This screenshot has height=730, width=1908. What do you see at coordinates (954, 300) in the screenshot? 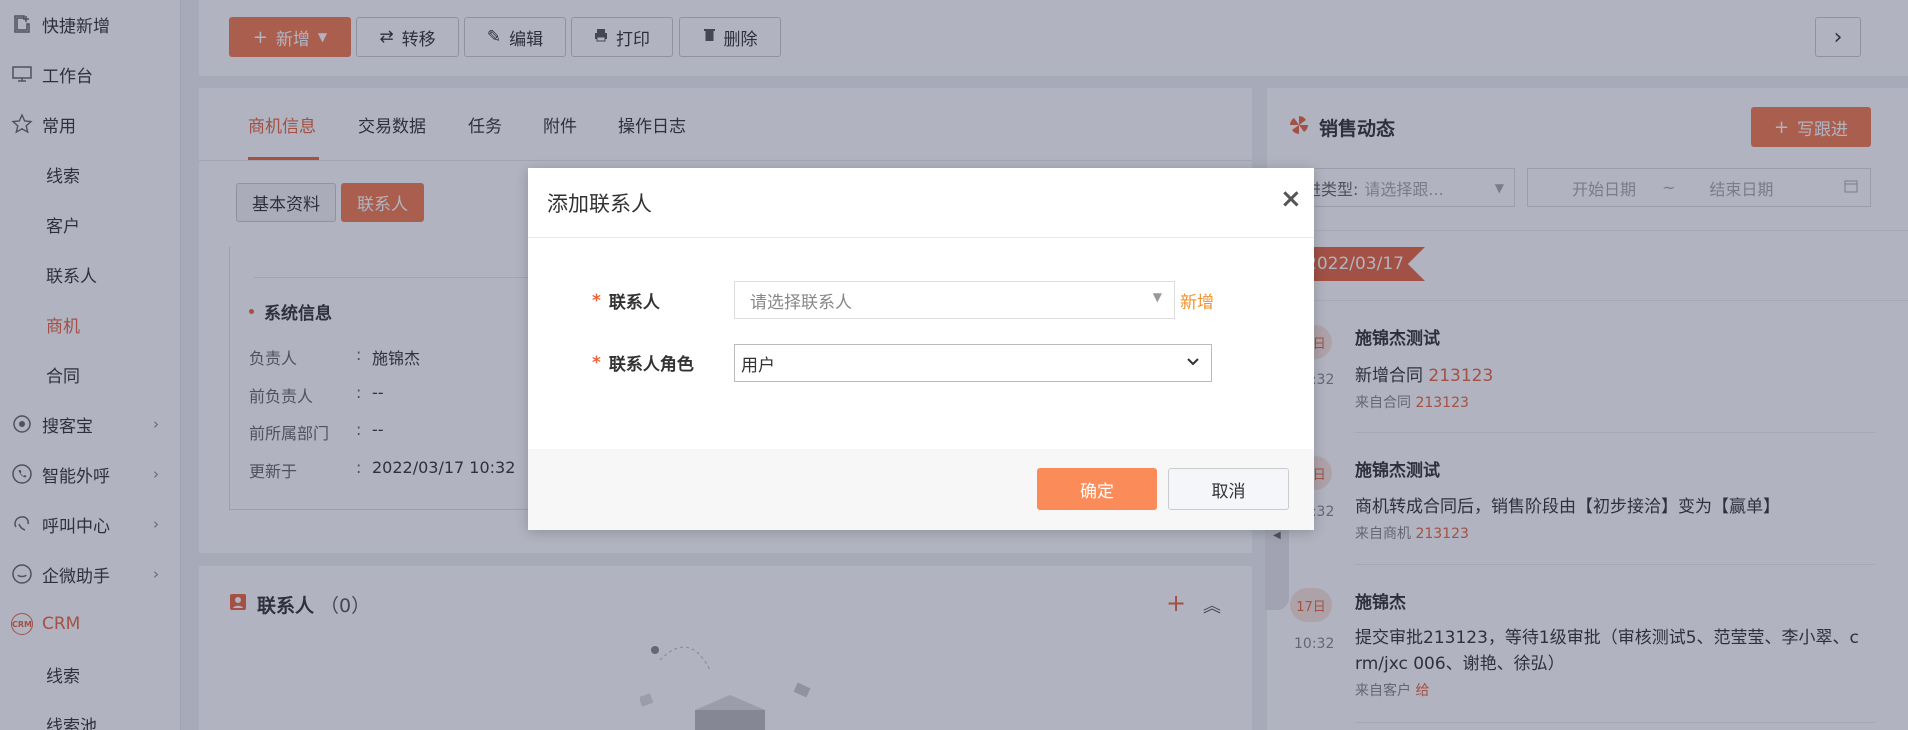
I see `contact-select: 请选择联系人 ▼` at bounding box center [954, 300].